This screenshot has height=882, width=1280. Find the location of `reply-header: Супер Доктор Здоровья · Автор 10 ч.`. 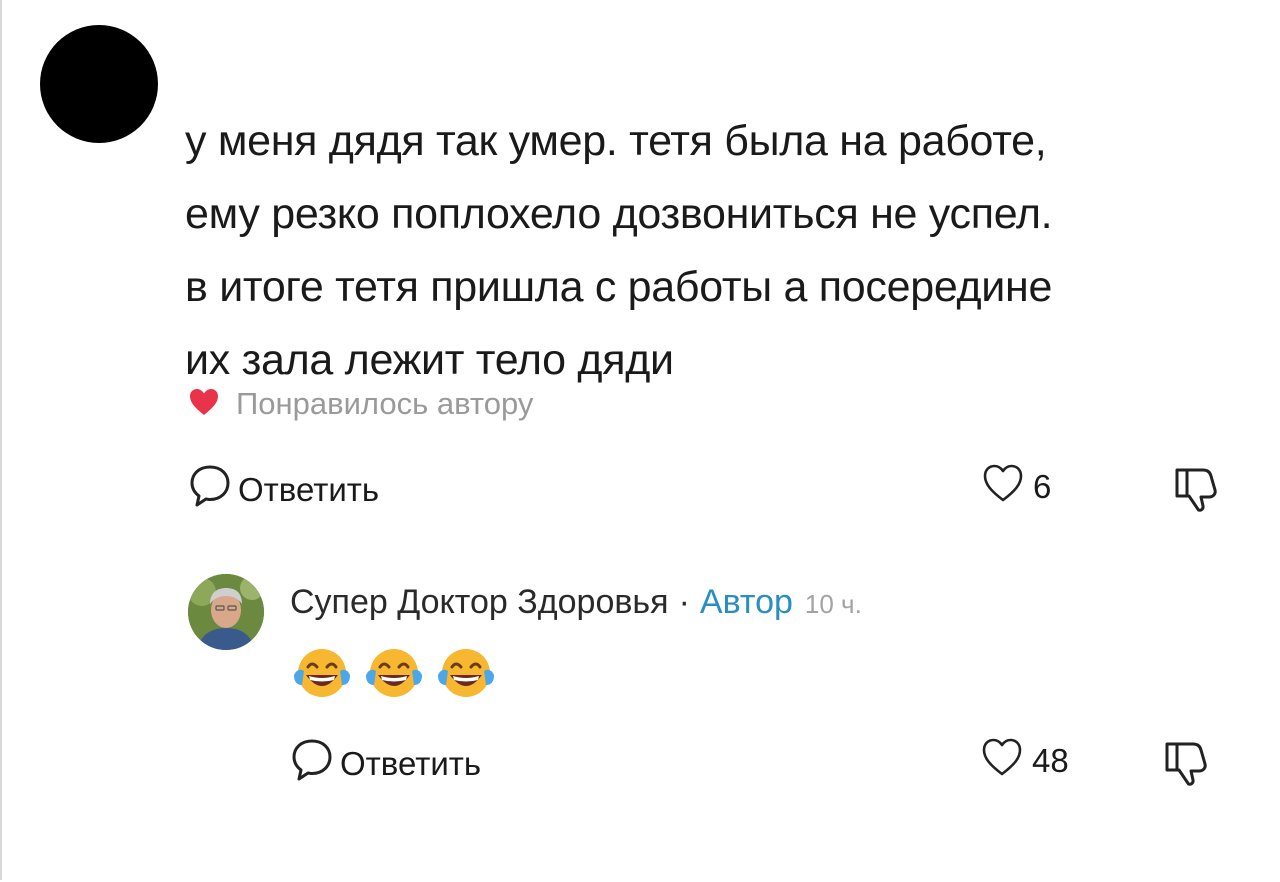

reply-header: Супер Доктор Здоровья · Автор 10 ч. is located at coordinates (576, 602).